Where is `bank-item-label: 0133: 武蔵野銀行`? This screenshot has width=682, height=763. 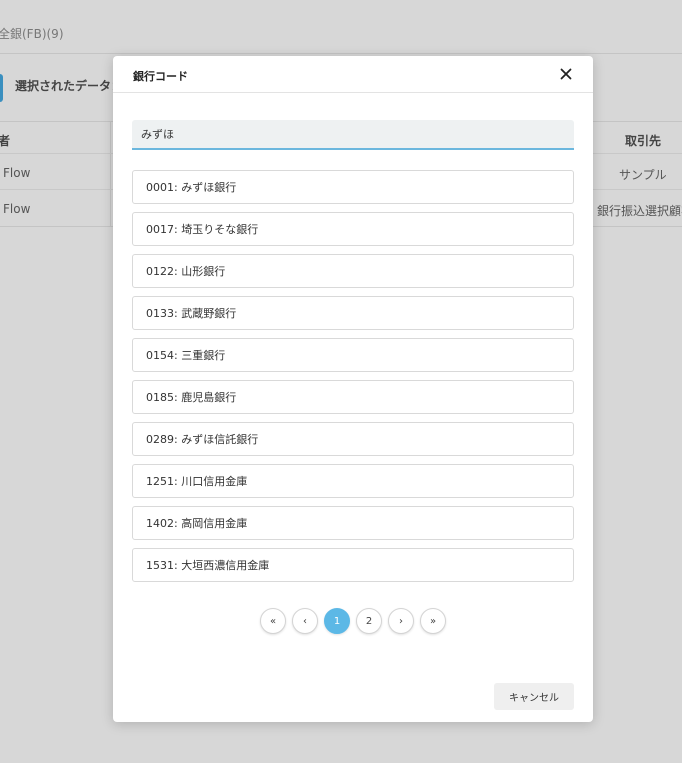 bank-item-label: 0133: 武蔵野銀行 is located at coordinates (191, 313).